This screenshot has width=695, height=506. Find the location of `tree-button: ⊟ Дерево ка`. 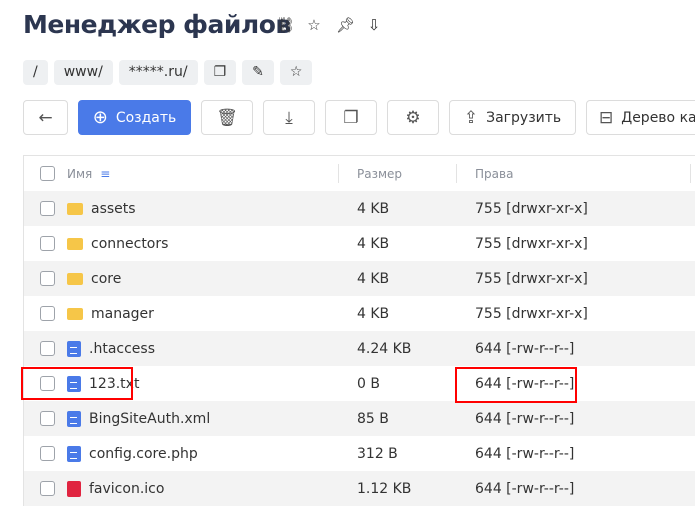

tree-button: ⊟ Дерево ка is located at coordinates (640, 117).